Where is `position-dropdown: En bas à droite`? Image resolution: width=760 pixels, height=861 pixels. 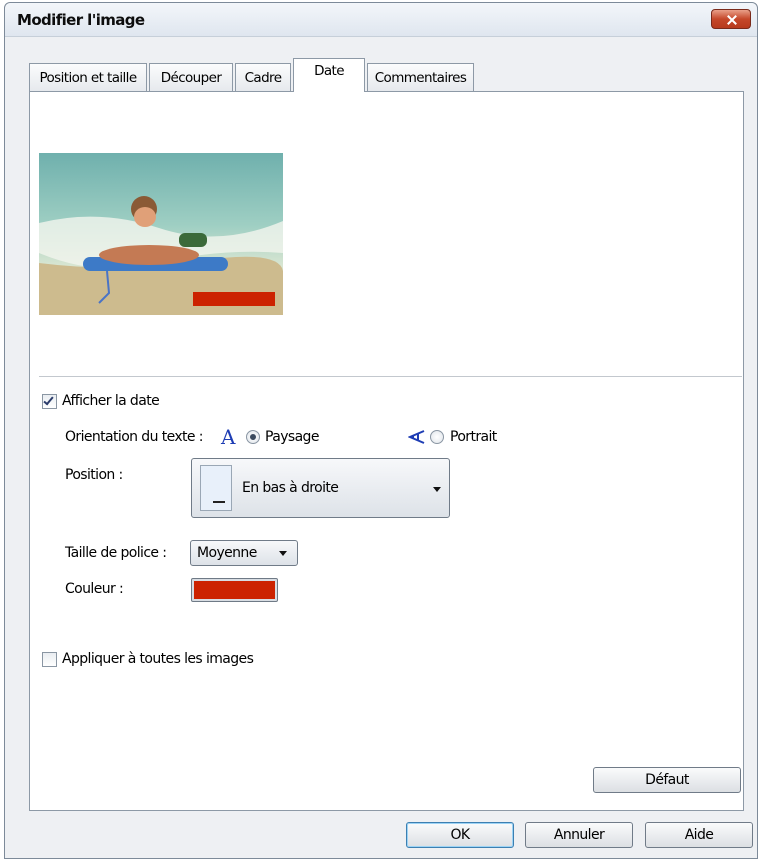
position-dropdown: En bas à droite is located at coordinates (320, 488).